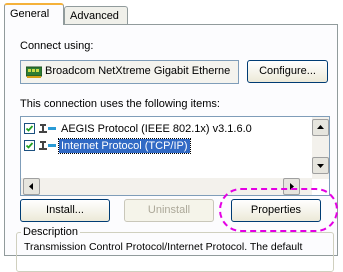 Image resolution: width=343 pixels, height=272 pixels. Describe the element at coordinates (278, 210) in the screenshot. I see `properties-highlight` at that location.